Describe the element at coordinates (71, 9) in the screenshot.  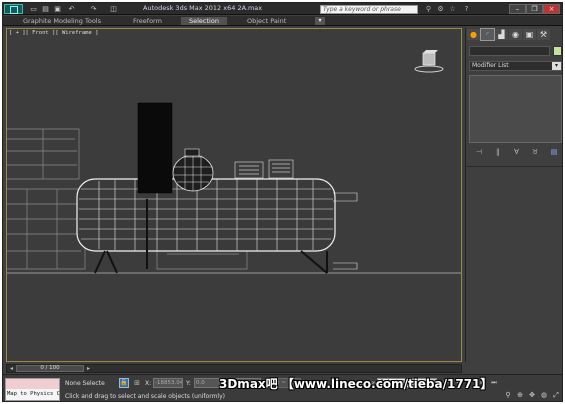
I see `undo-icon: ↶` at that location.